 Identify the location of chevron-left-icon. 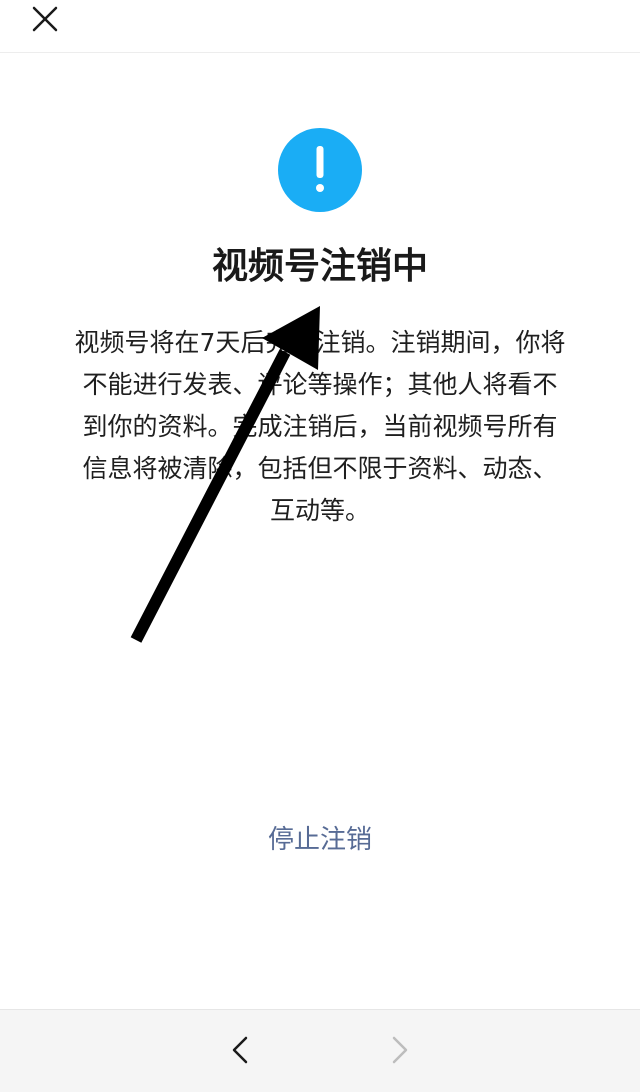
(240, 1050).